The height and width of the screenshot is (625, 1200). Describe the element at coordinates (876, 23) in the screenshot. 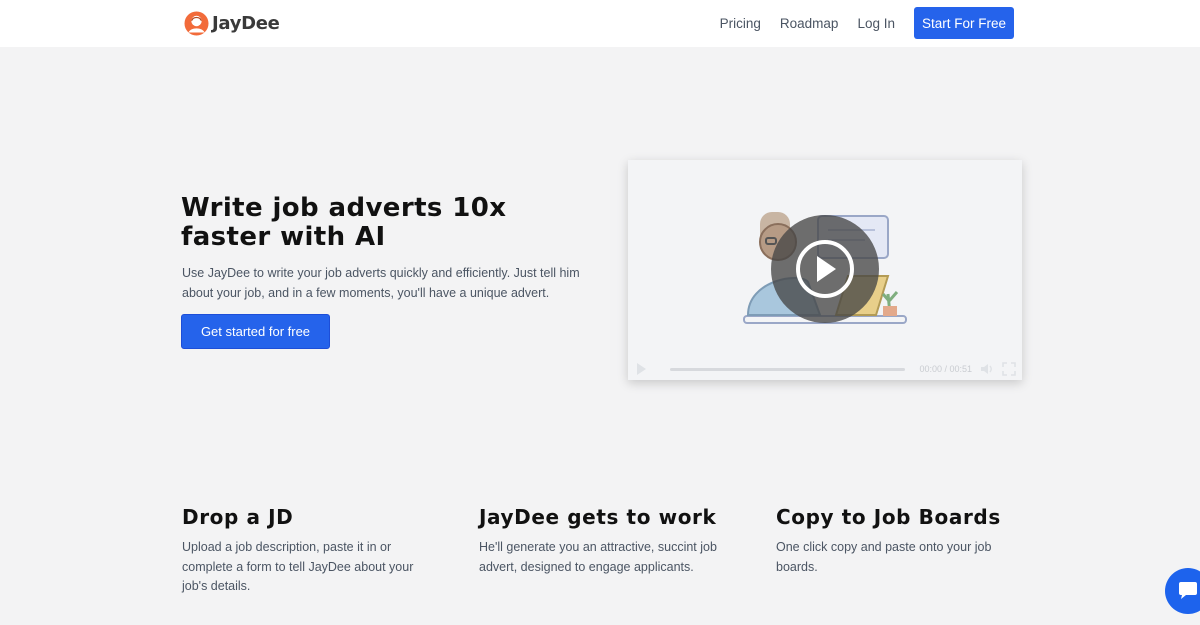

I see `nav-login: Log In` at that location.